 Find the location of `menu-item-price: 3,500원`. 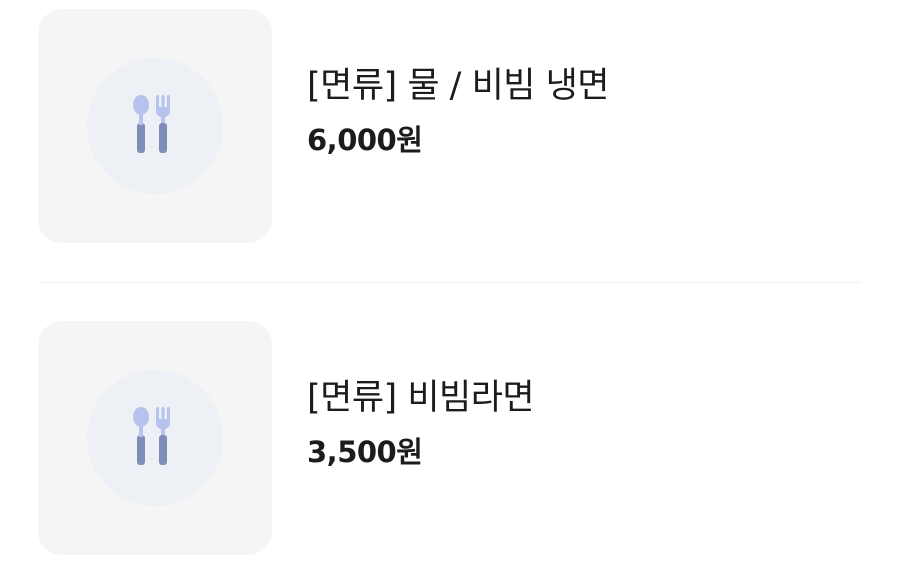

menu-item-price: 3,500원 is located at coordinates (365, 452).